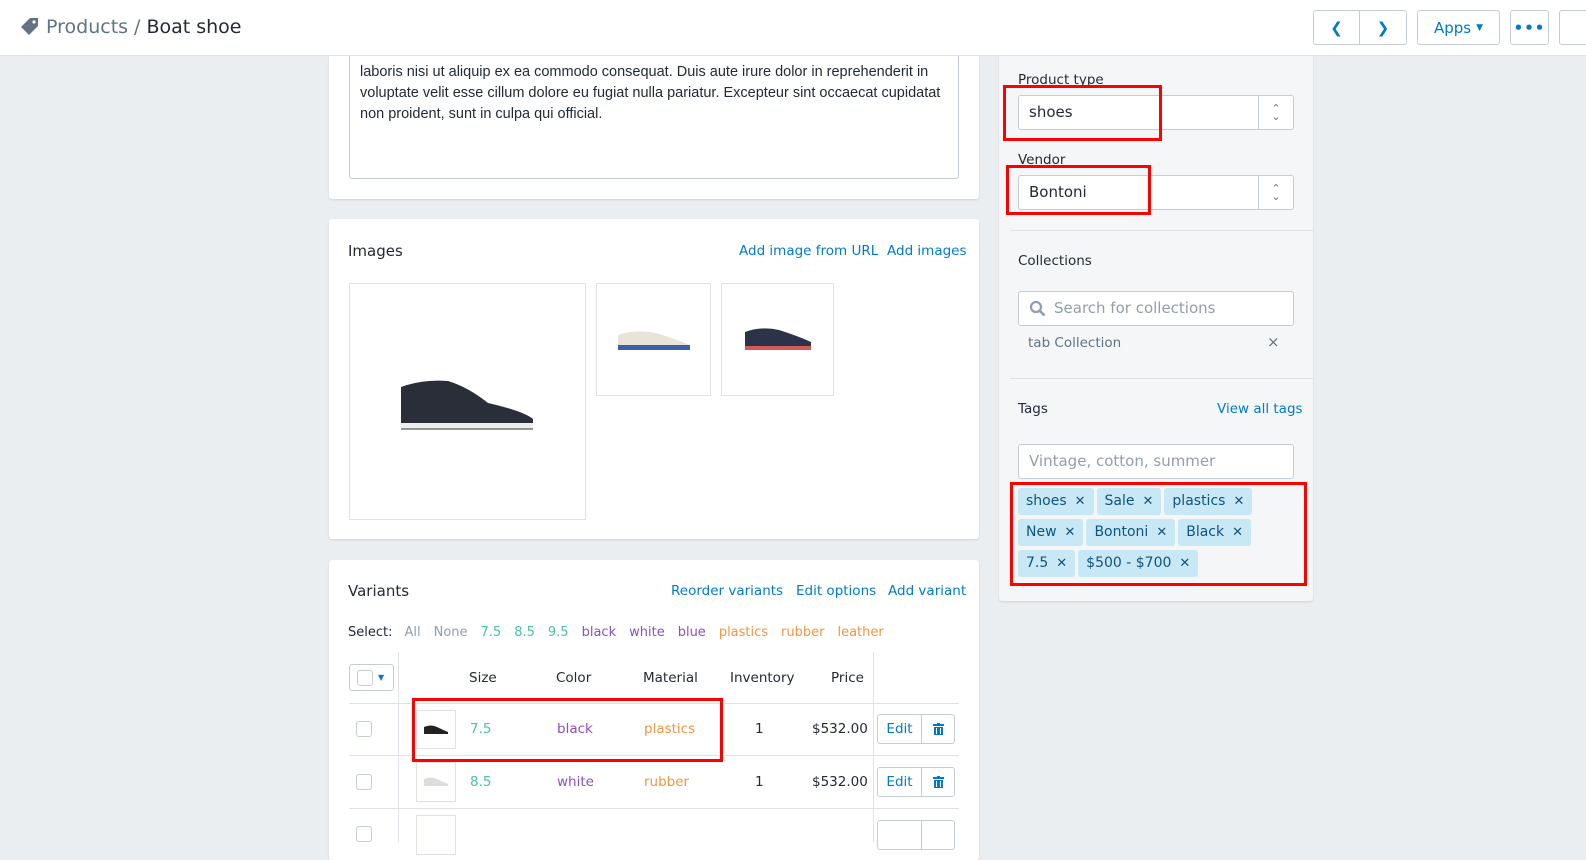 The width and height of the screenshot is (1586, 860). I want to click on breadcrumb: Products / Boat shoe, so click(131, 27).